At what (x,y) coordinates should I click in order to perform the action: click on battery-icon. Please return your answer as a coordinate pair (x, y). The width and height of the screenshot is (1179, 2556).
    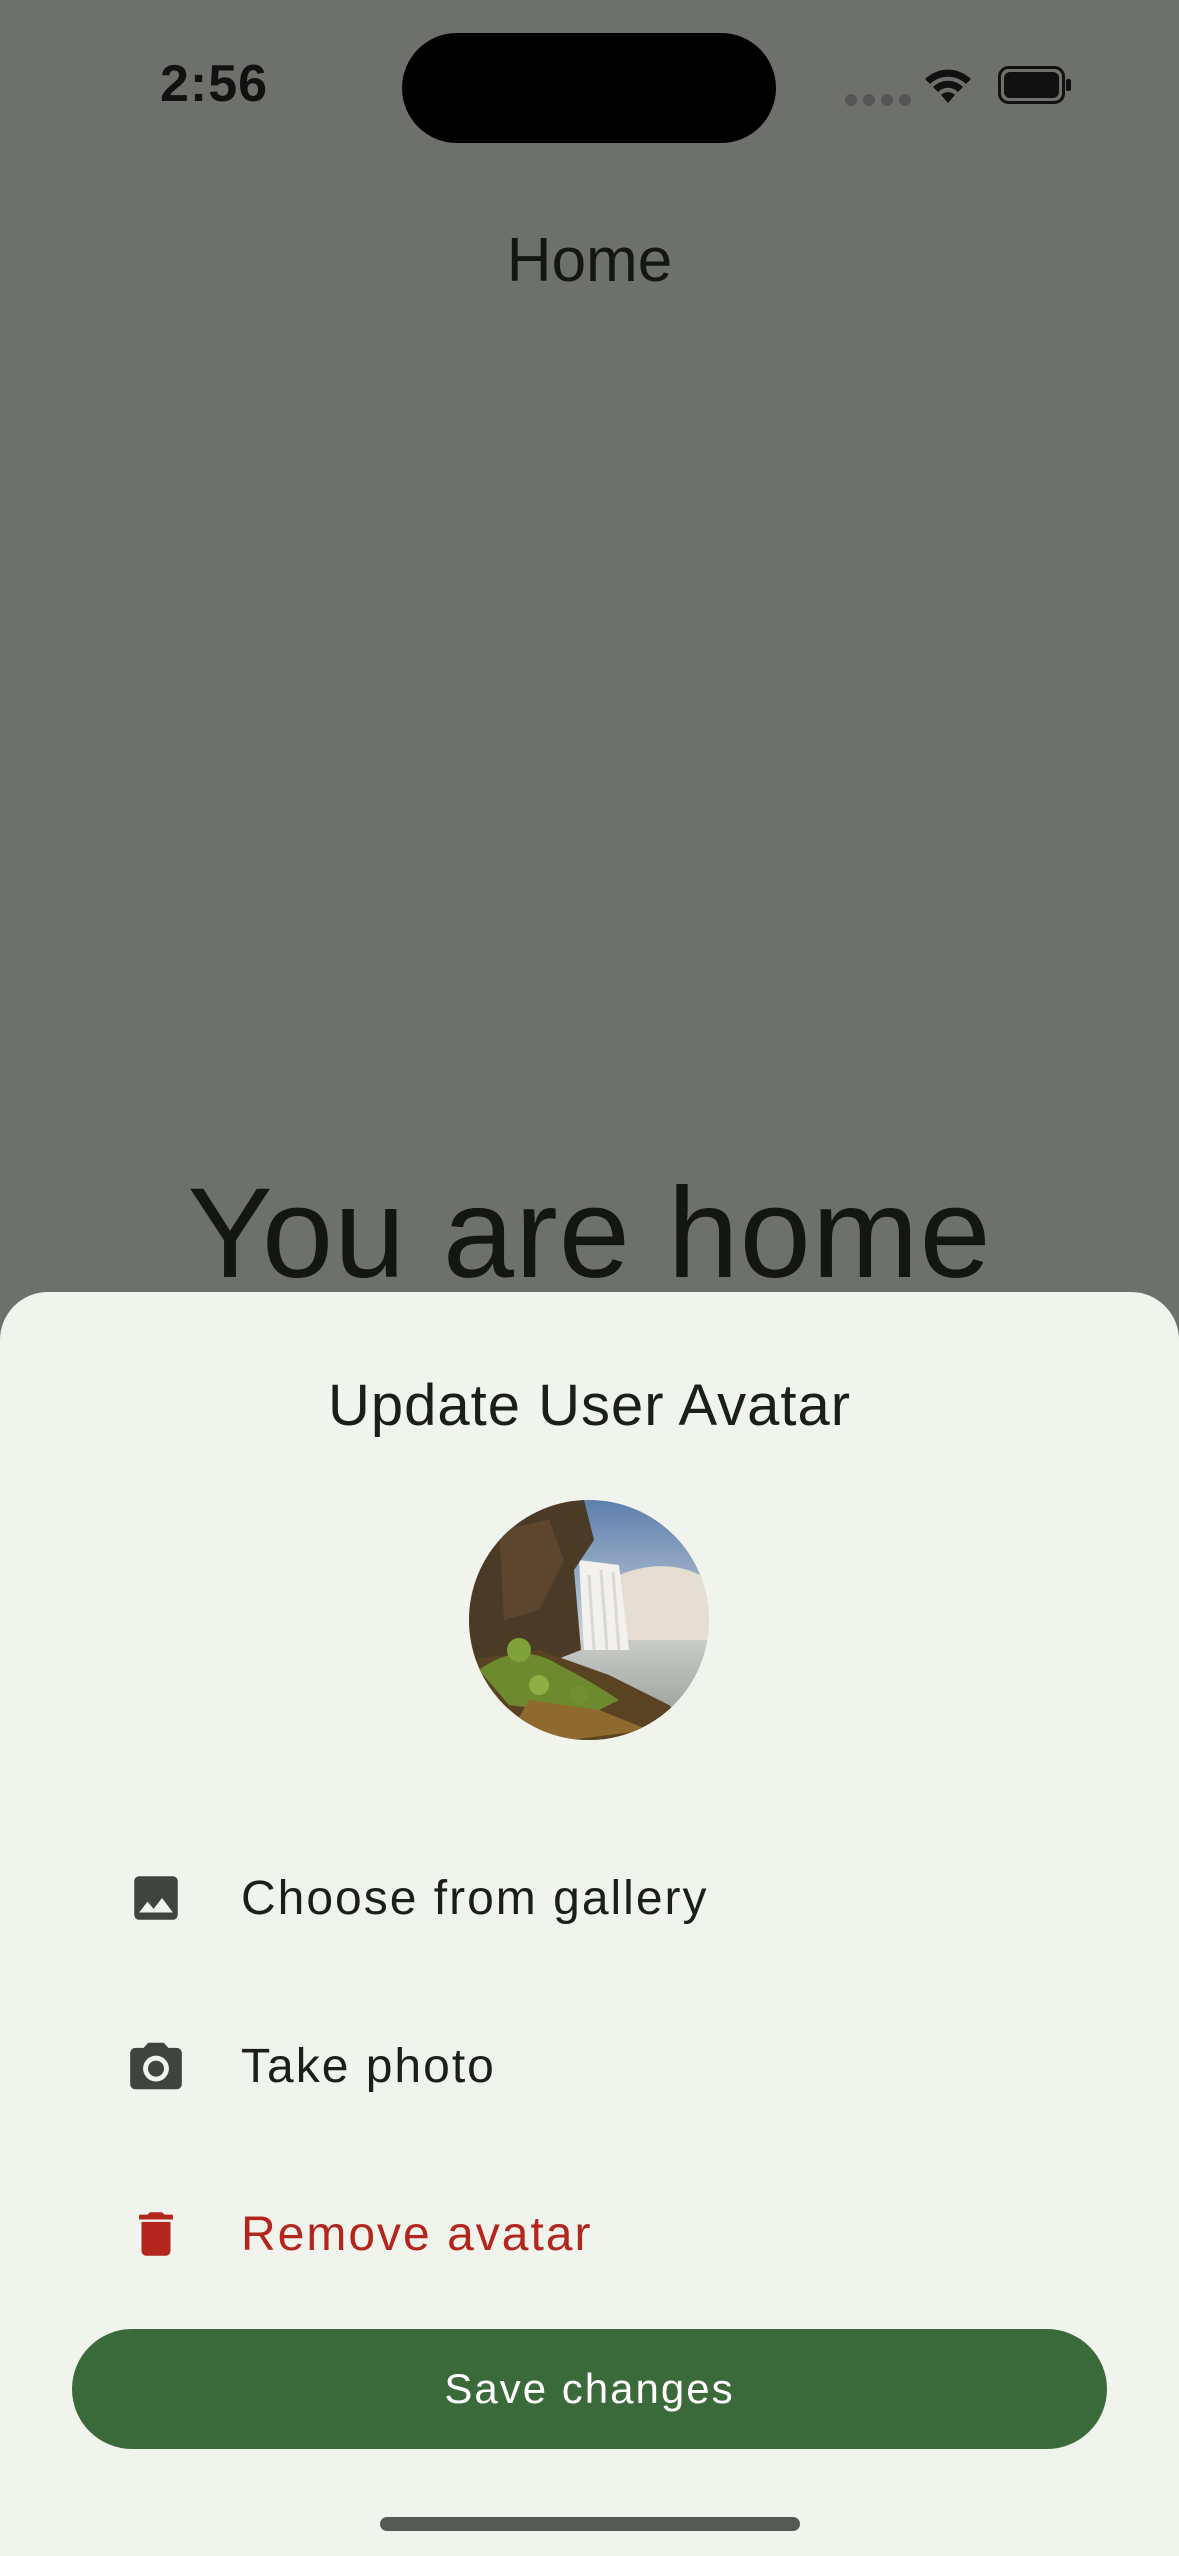
    Looking at the image, I should click on (1034, 85).